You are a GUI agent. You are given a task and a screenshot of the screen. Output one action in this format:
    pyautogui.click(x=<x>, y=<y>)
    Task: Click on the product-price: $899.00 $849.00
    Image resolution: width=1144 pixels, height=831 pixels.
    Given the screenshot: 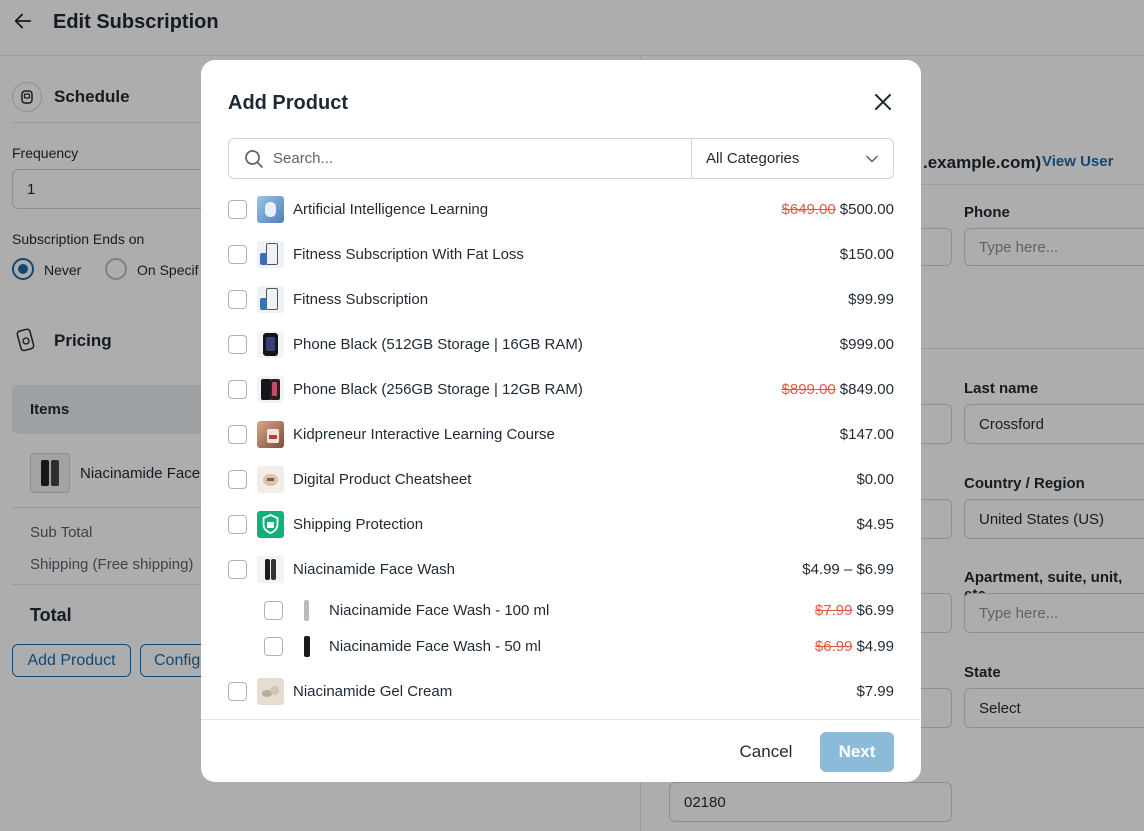 What is the action you would take?
    pyautogui.click(x=838, y=389)
    